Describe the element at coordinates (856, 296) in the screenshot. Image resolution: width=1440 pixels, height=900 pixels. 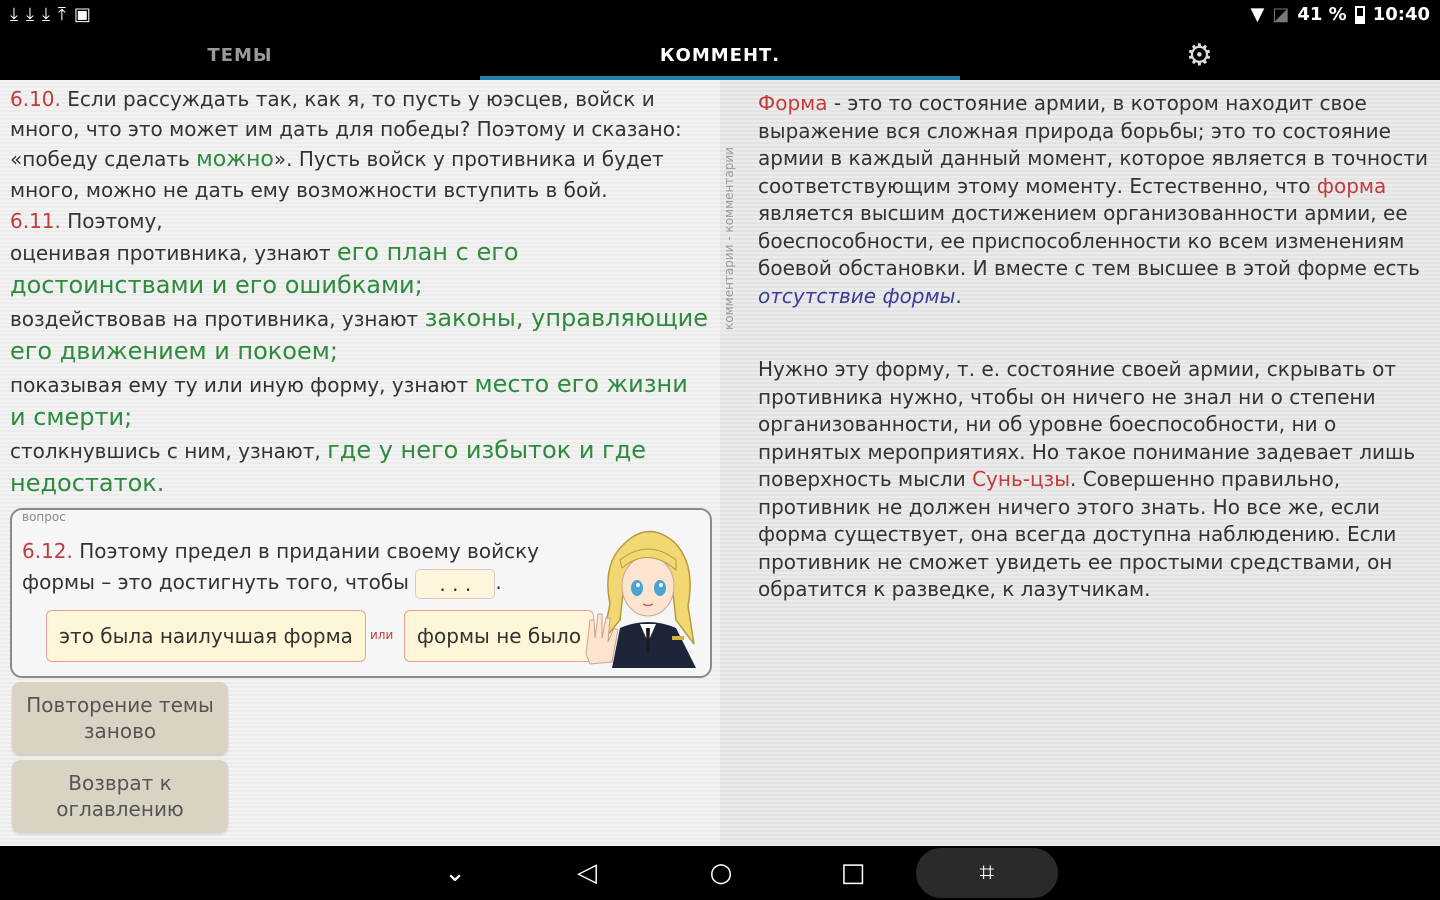
I see `term-link: отсутствие формы` at that location.